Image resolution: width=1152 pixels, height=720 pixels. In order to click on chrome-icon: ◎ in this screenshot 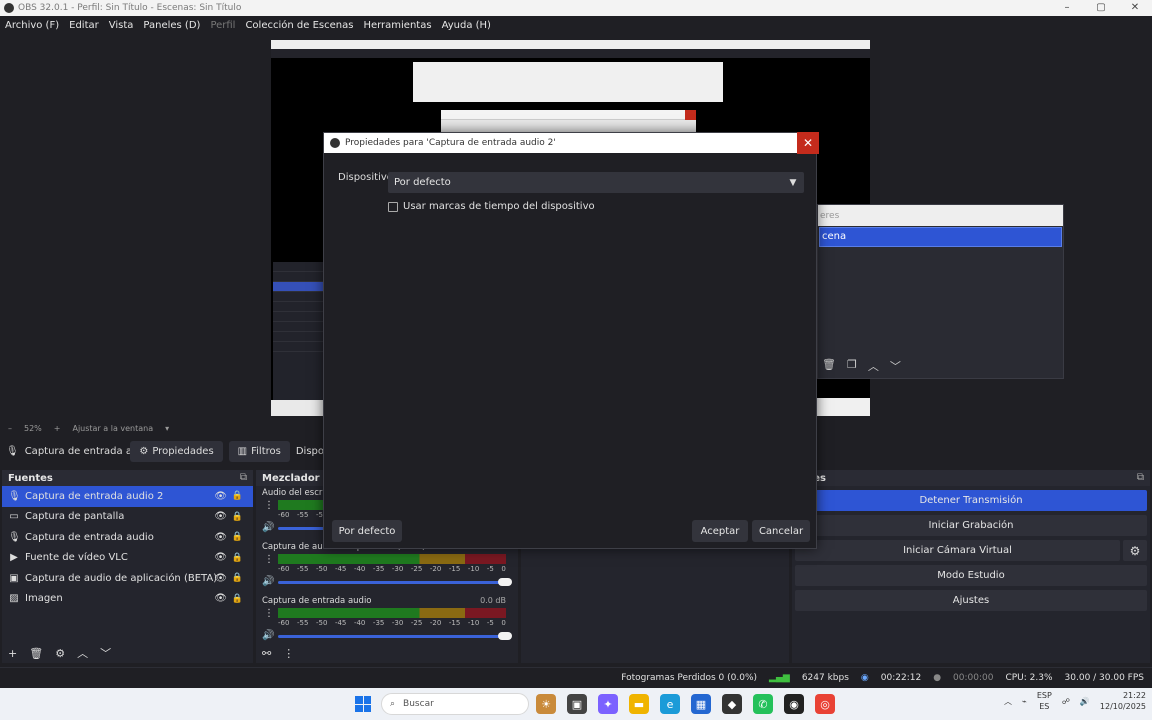, I will do `click(825, 704)`.